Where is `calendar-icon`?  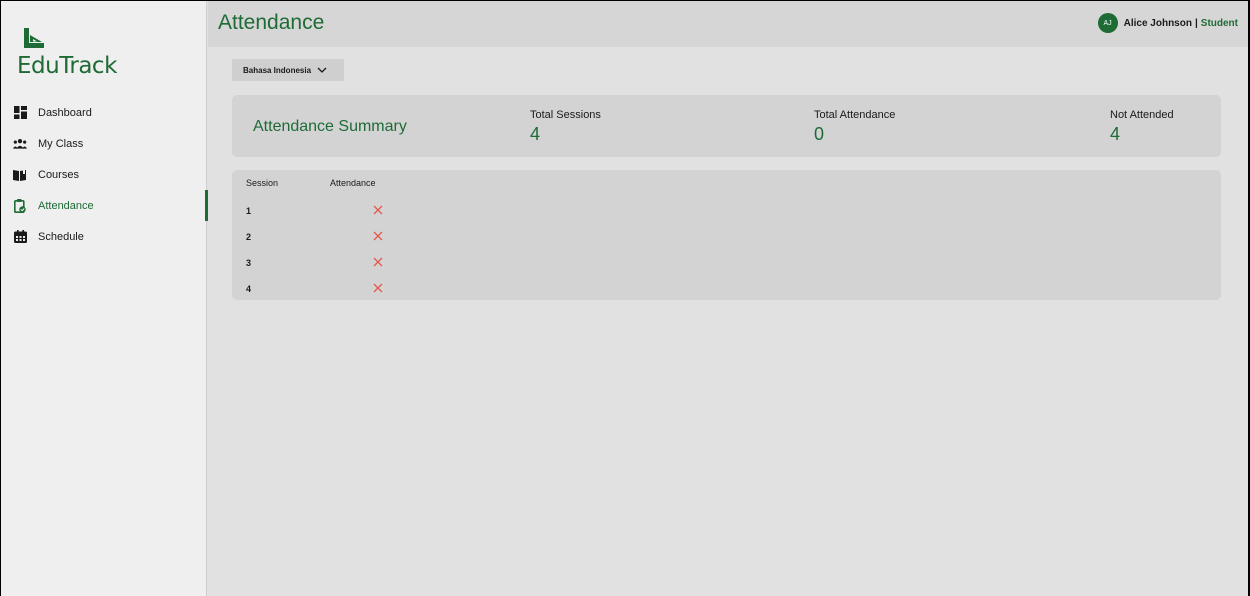 calendar-icon is located at coordinates (20, 237).